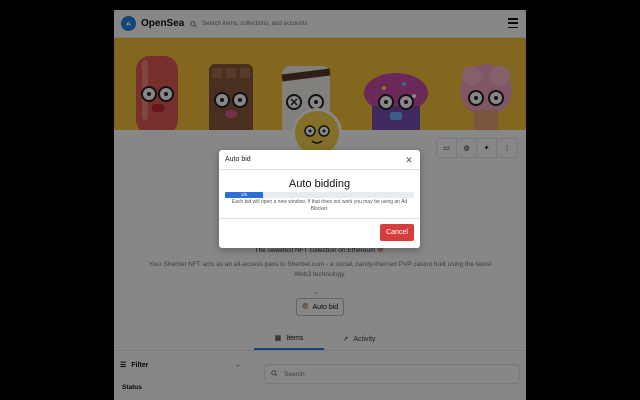  What do you see at coordinates (244, 195) in the screenshot?
I see `bid-progress-fill: 1/6` at bounding box center [244, 195].